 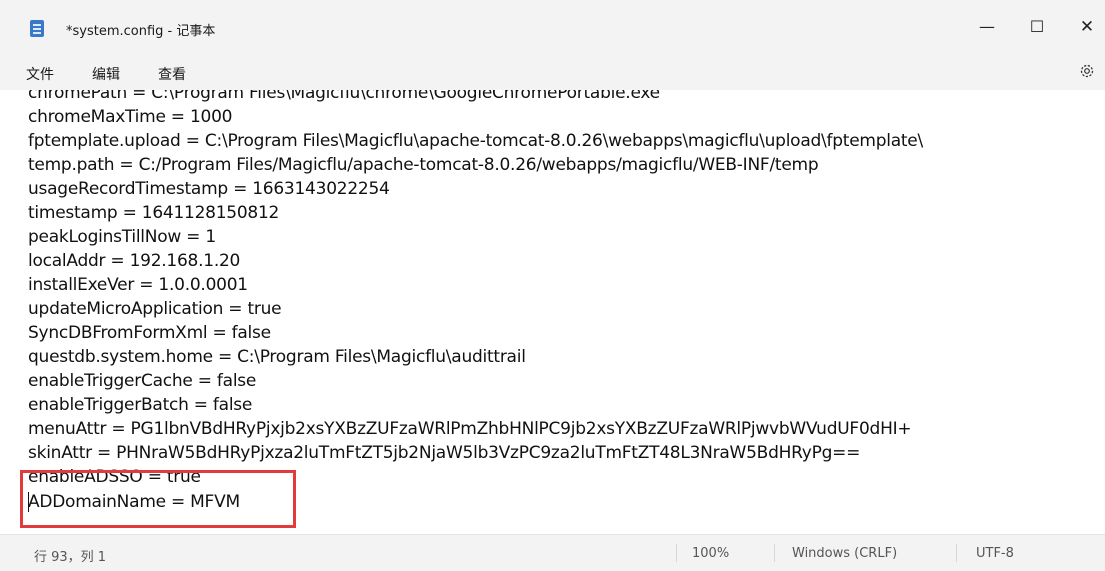 What do you see at coordinates (40, 74) in the screenshot?
I see `menu-file: 文件` at bounding box center [40, 74].